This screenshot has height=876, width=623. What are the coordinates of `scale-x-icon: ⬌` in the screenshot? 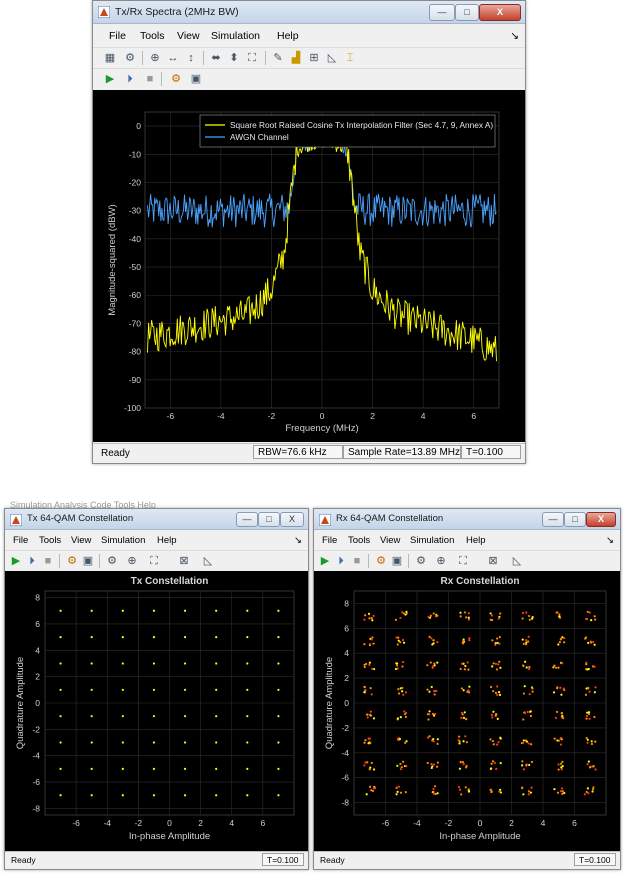 It's located at (216, 58).